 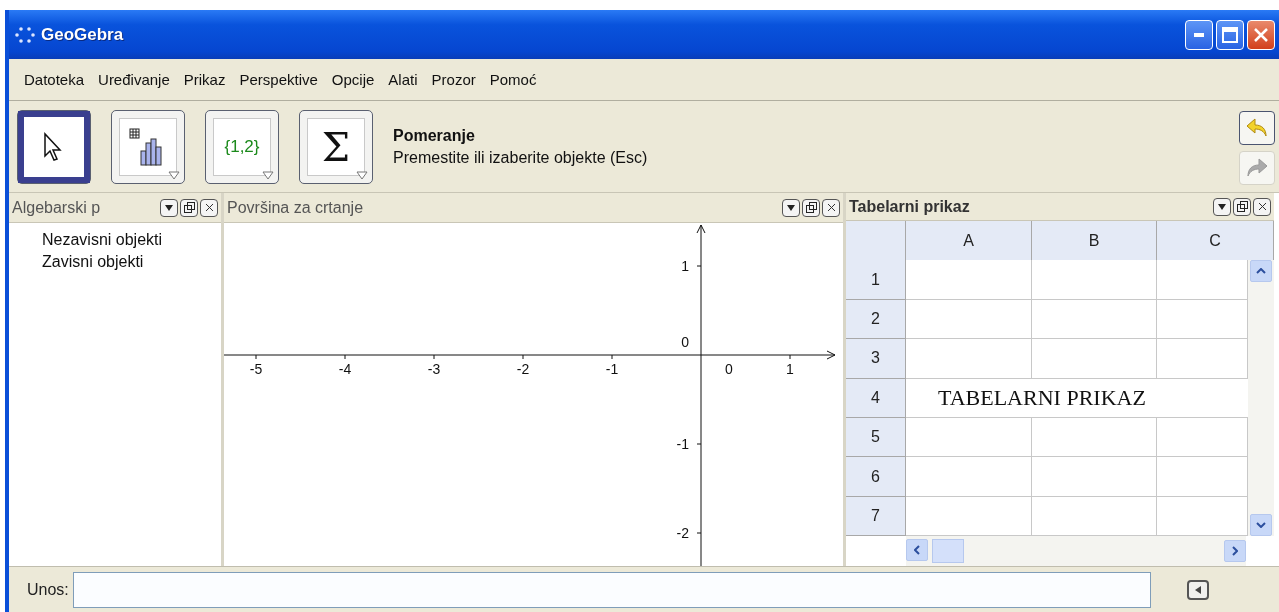 What do you see at coordinates (345, 369) in the screenshot?
I see `tick-label: -4` at bounding box center [345, 369].